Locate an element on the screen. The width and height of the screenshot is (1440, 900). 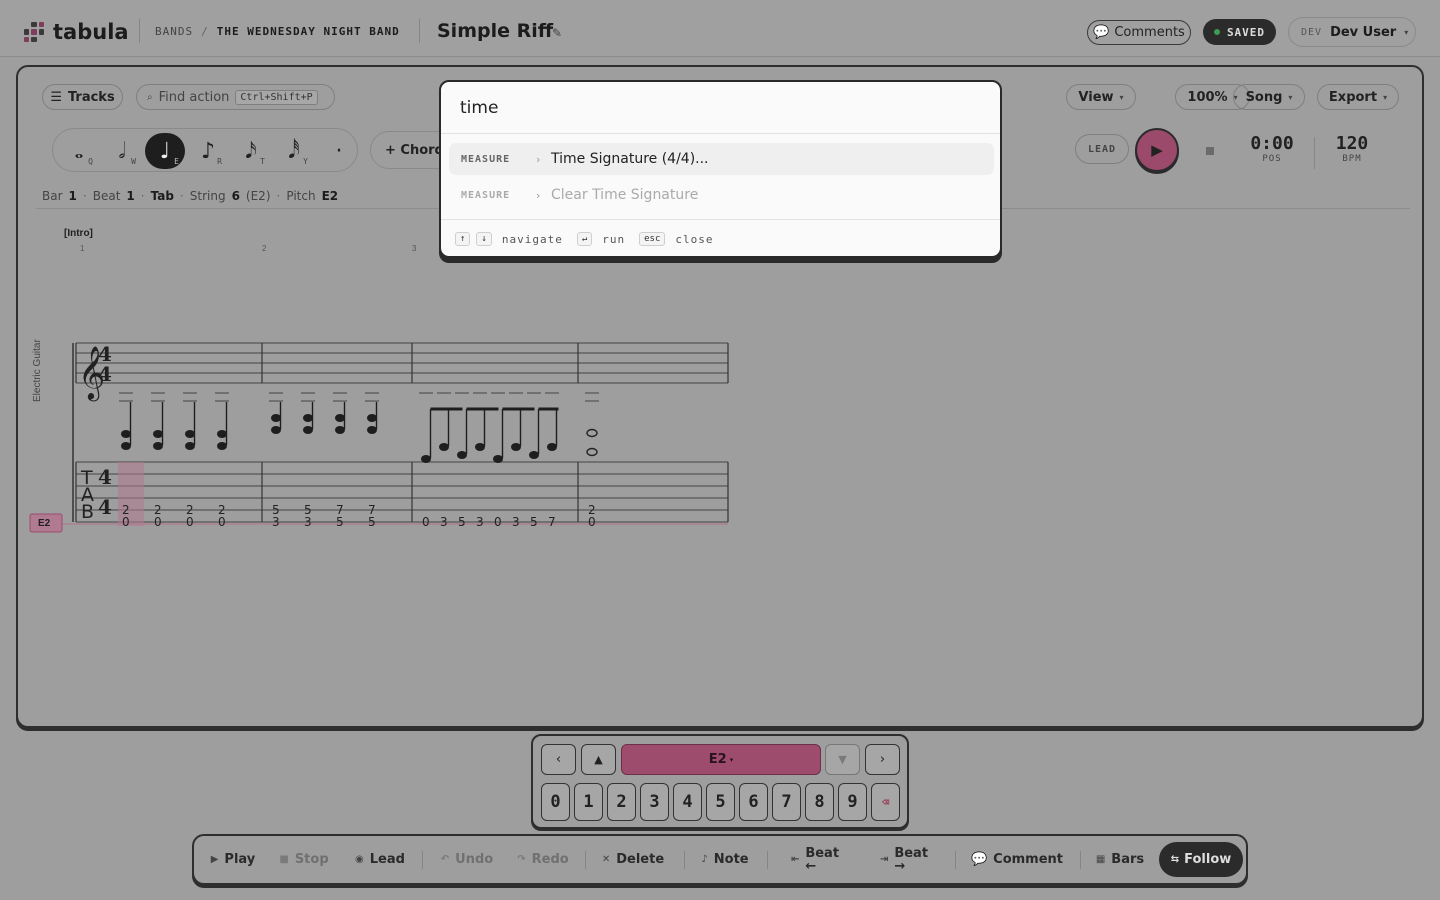
play-button: ▶ is located at coordinates (1157, 150).